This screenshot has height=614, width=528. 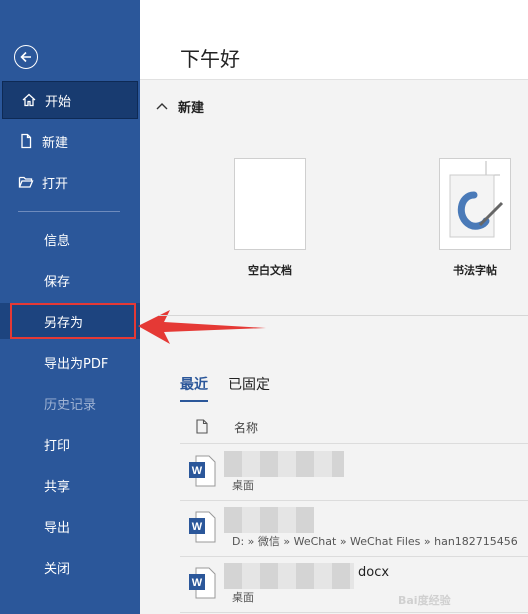 I want to click on nav-info: 信息, so click(x=70, y=239).